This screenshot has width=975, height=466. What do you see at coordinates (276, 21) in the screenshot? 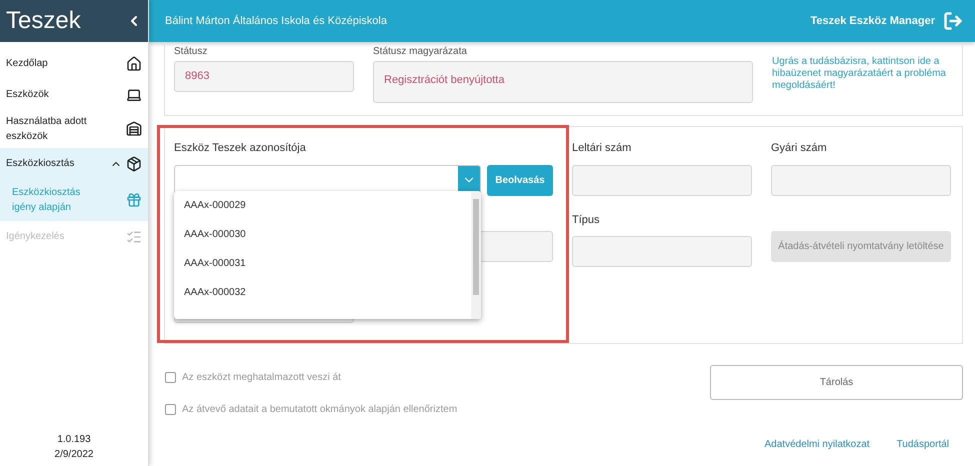
I see `school-name: Bálint Márton Általános Iskola és Középiskola` at bounding box center [276, 21].